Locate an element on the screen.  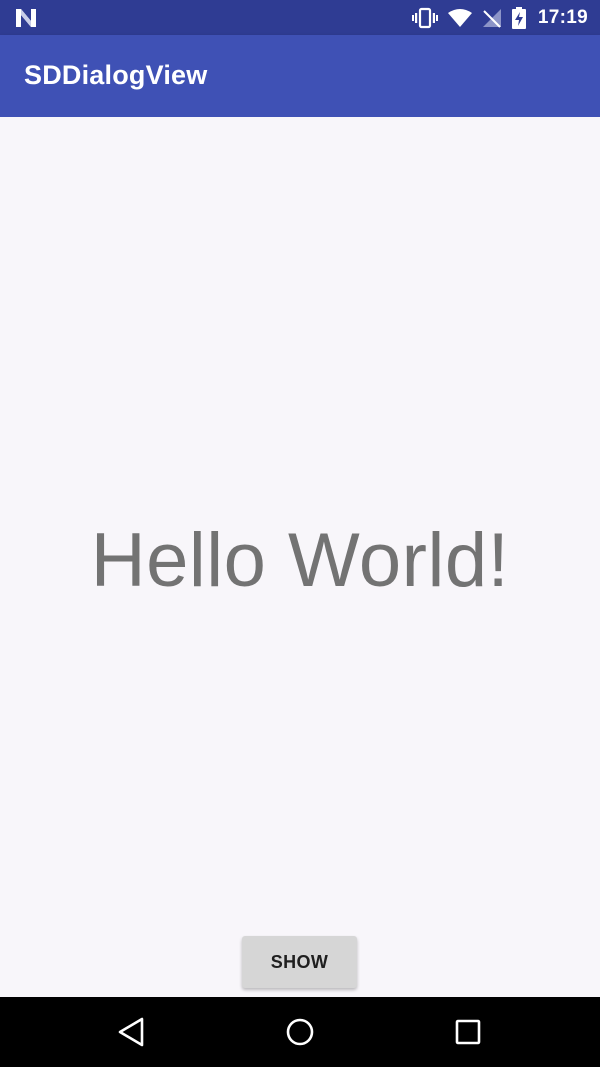
status-time: 17:19 is located at coordinates (562, 17).